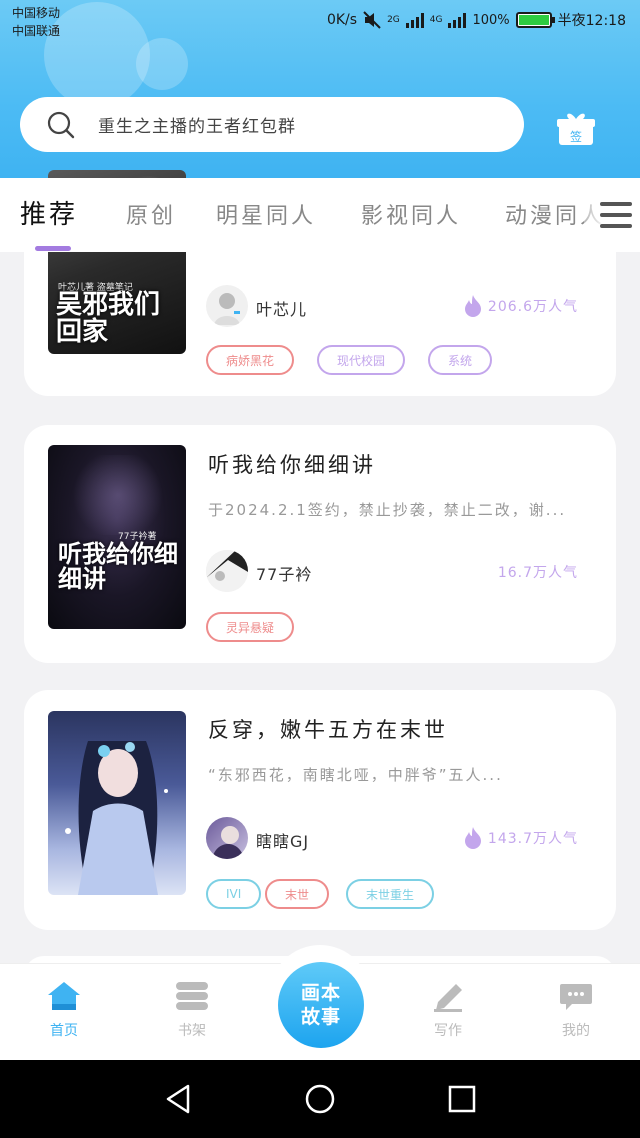 The height and width of the screenshot is (1138, 640). I want to click on tag: 灵异悬疑, so click(250, 627).